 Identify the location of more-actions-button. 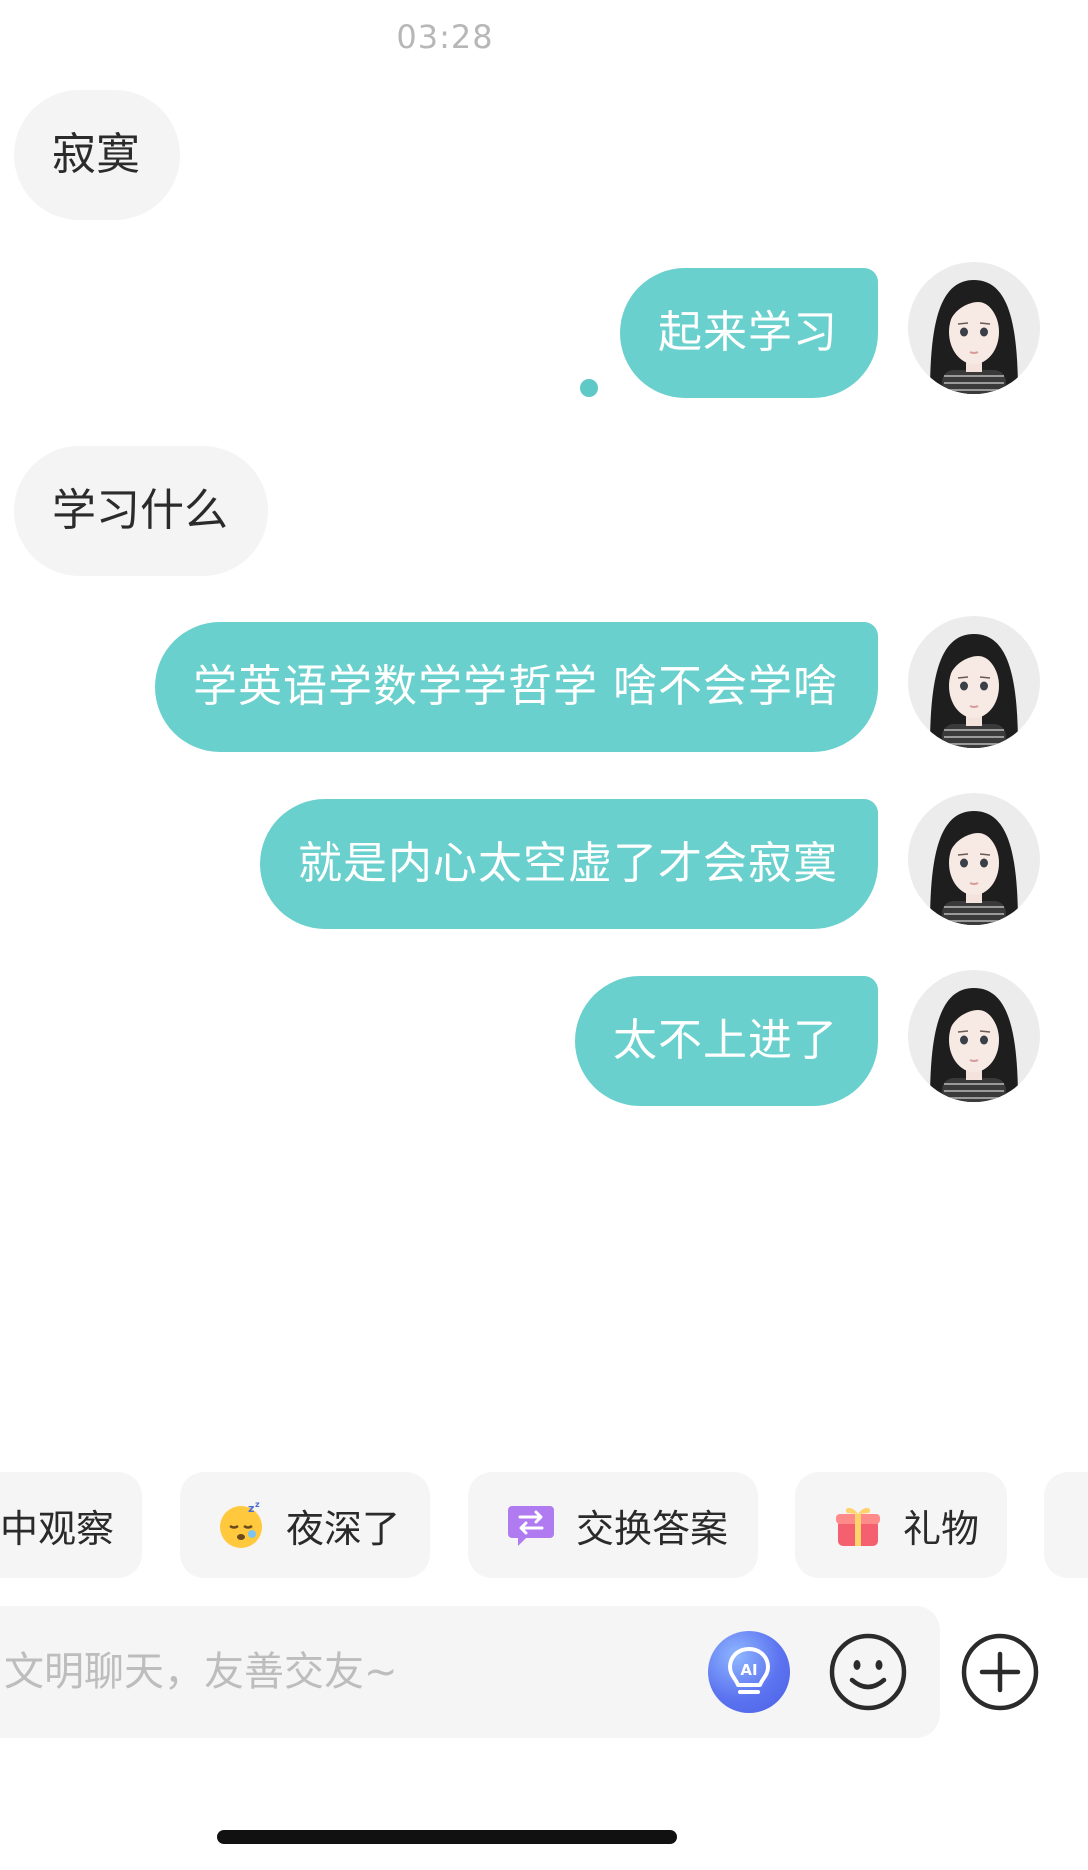
(1000, 1672).